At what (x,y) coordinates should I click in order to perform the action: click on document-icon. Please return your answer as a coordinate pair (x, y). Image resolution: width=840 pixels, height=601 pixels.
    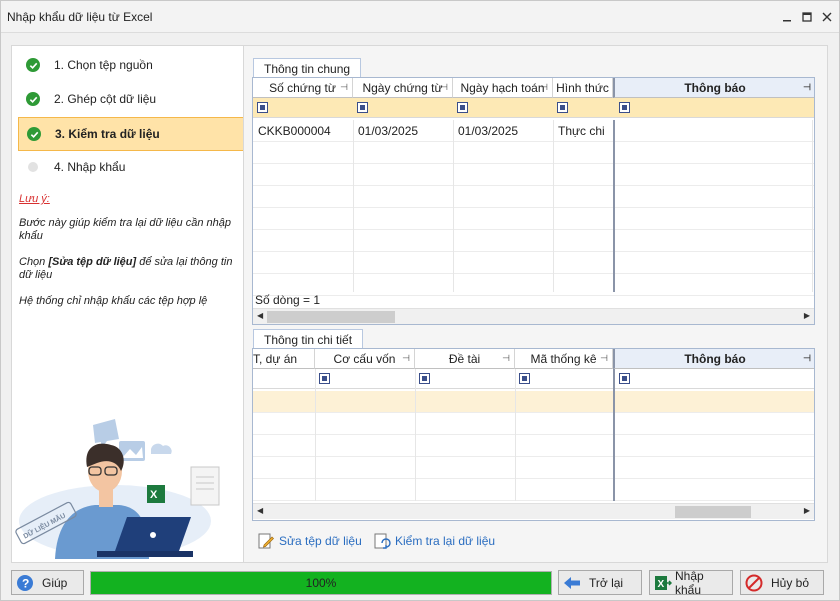
    Looking at the image, I should click on (205, 486).